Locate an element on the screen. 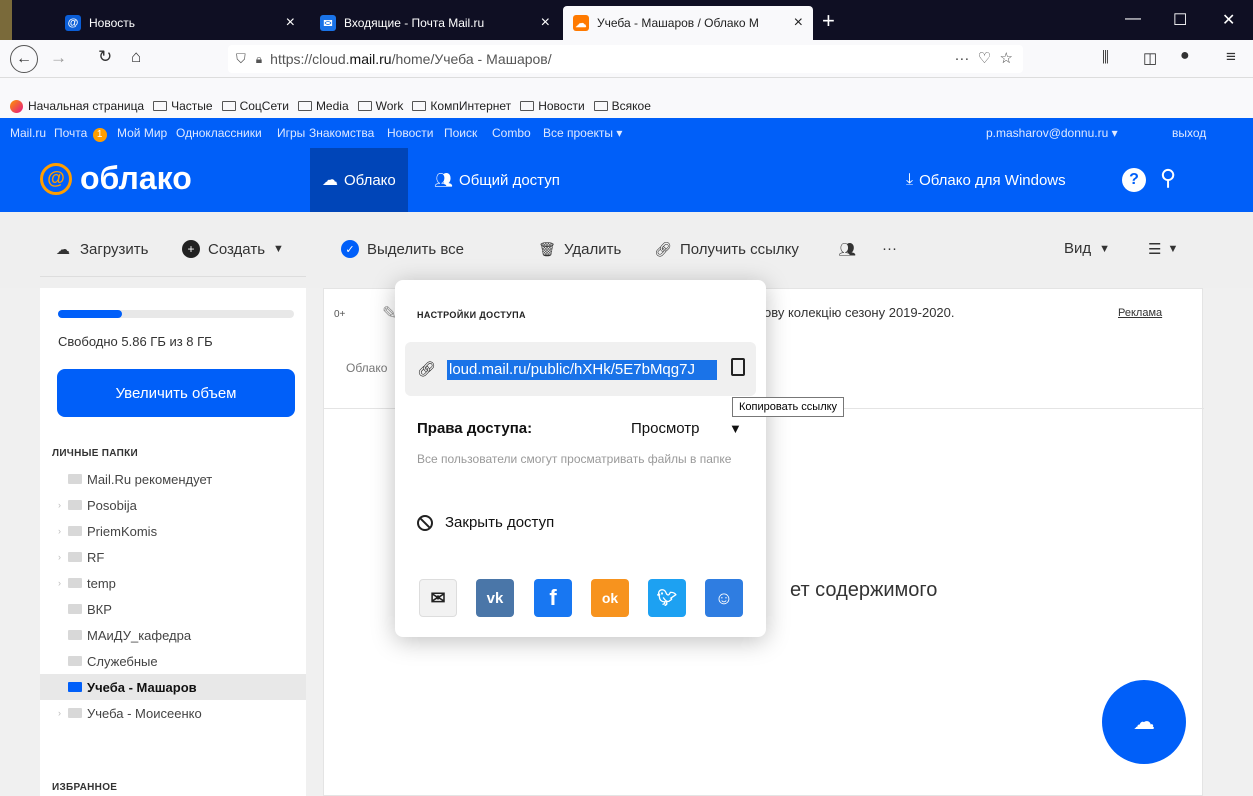  get-link-button: 🔗︎ Получить ссылку is located at coordinates (726, 249).